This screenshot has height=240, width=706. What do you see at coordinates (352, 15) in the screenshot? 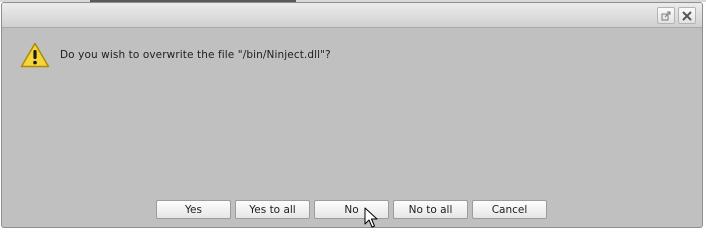
I see `dialog-titlebar` at bounding box center [352, 15].